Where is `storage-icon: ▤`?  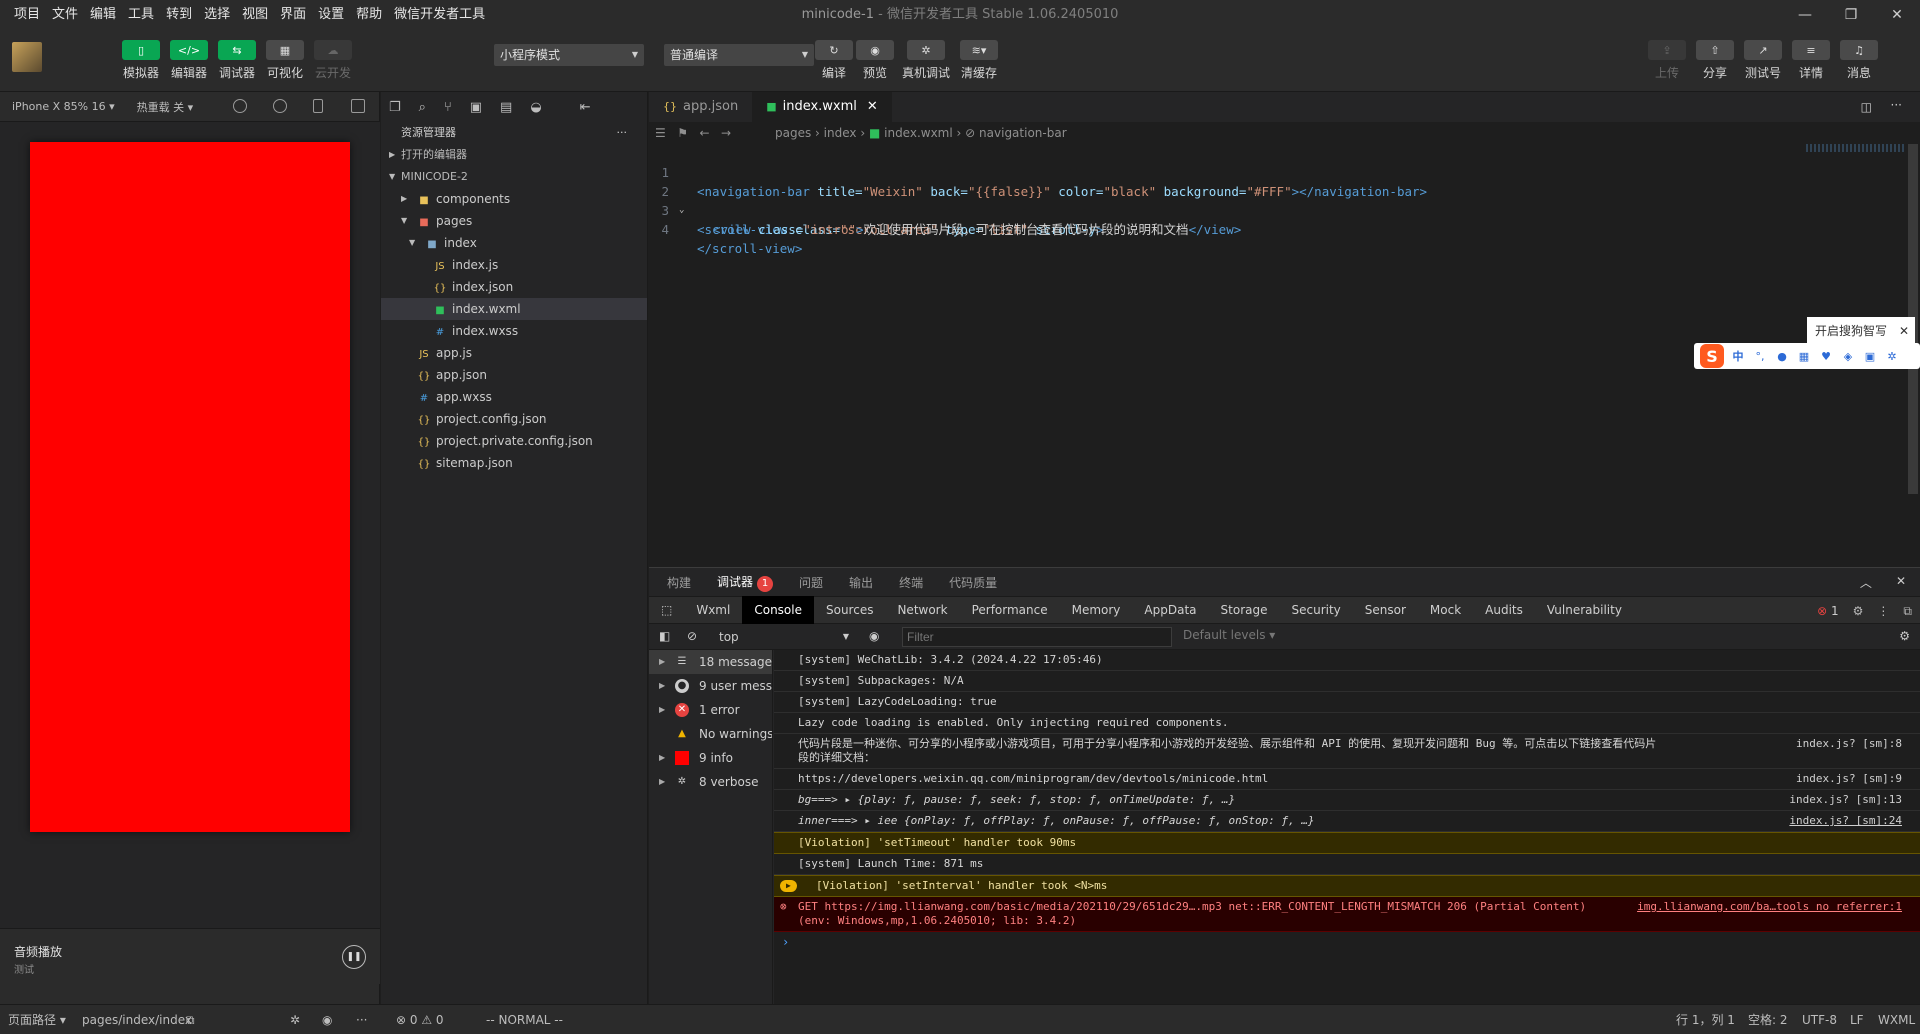 storage-icon: ▤ is located at coordinates (506, 107).